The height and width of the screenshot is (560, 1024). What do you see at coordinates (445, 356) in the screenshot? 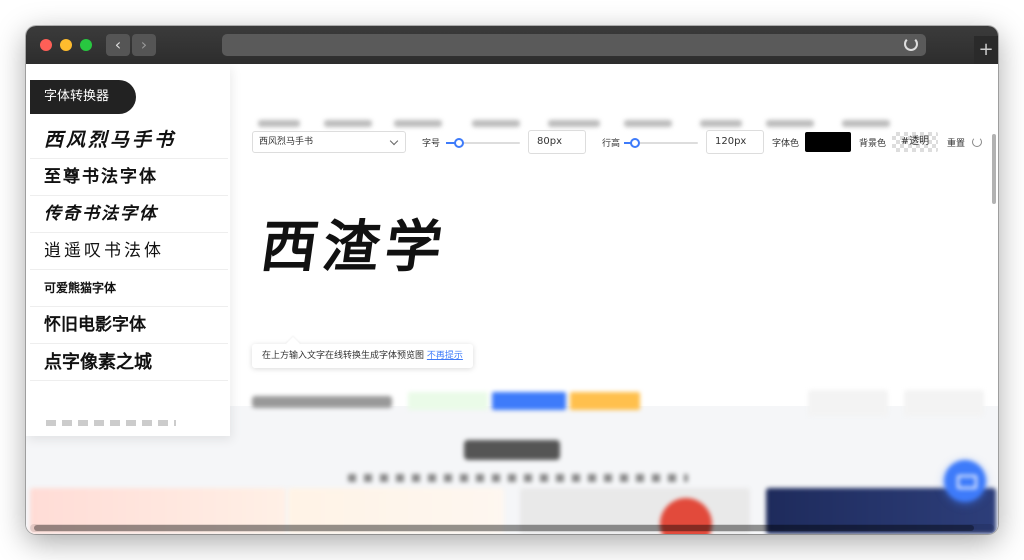
I see `dismiss-hint-link: 不再提示` at bounding box center [445, 356].